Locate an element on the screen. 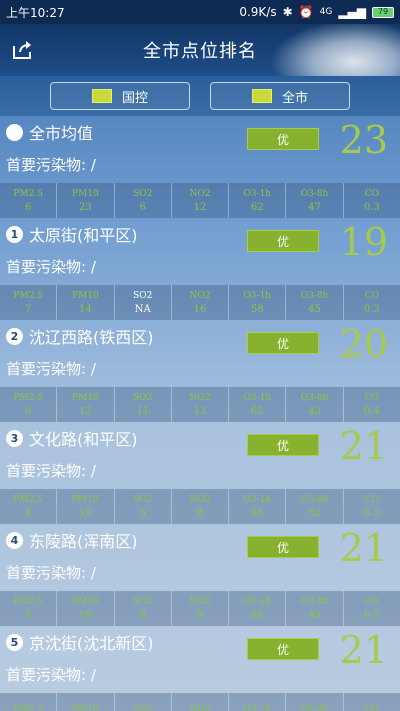  tab-label: 国控 is located at coordinates (134, 98).